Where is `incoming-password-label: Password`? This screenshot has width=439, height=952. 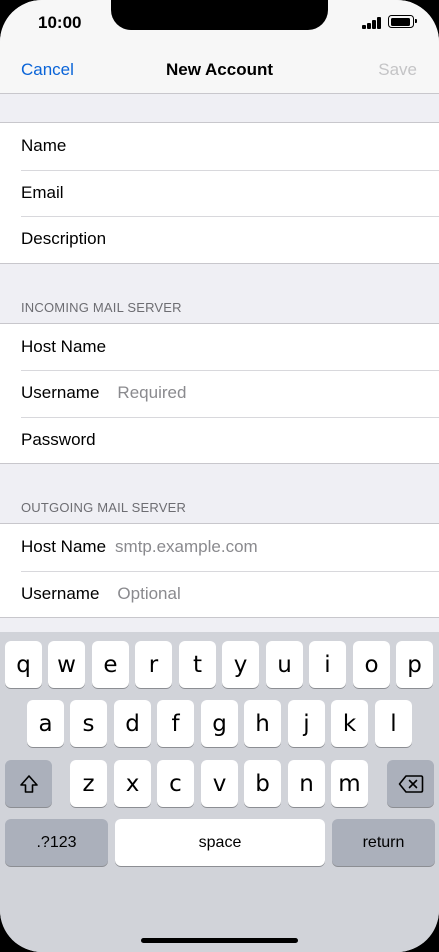 incoming-password-label: Password is located at coordinates (58, 439).